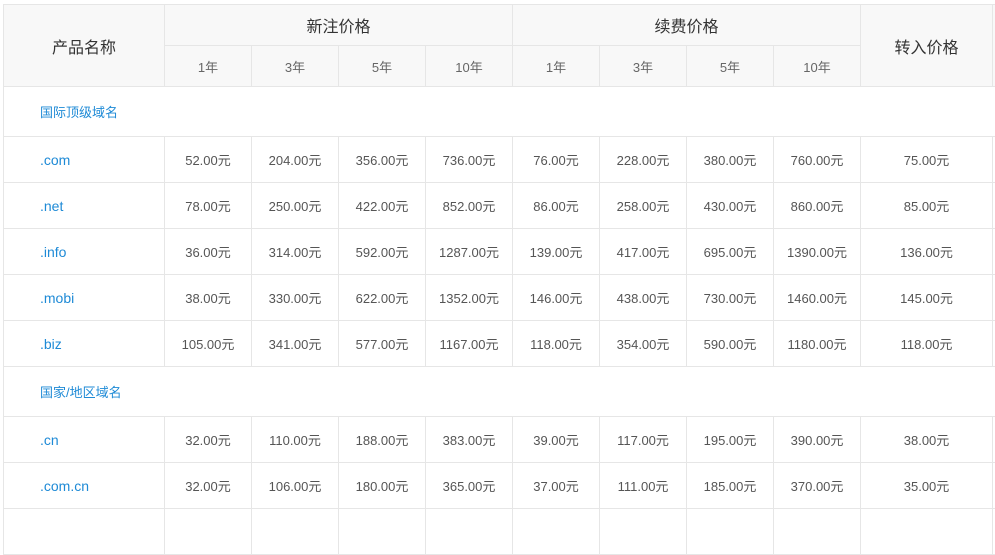 The height and width of the screenshot is (555, 995). I want to click on header-new-period: 5年, so click(382, 66).